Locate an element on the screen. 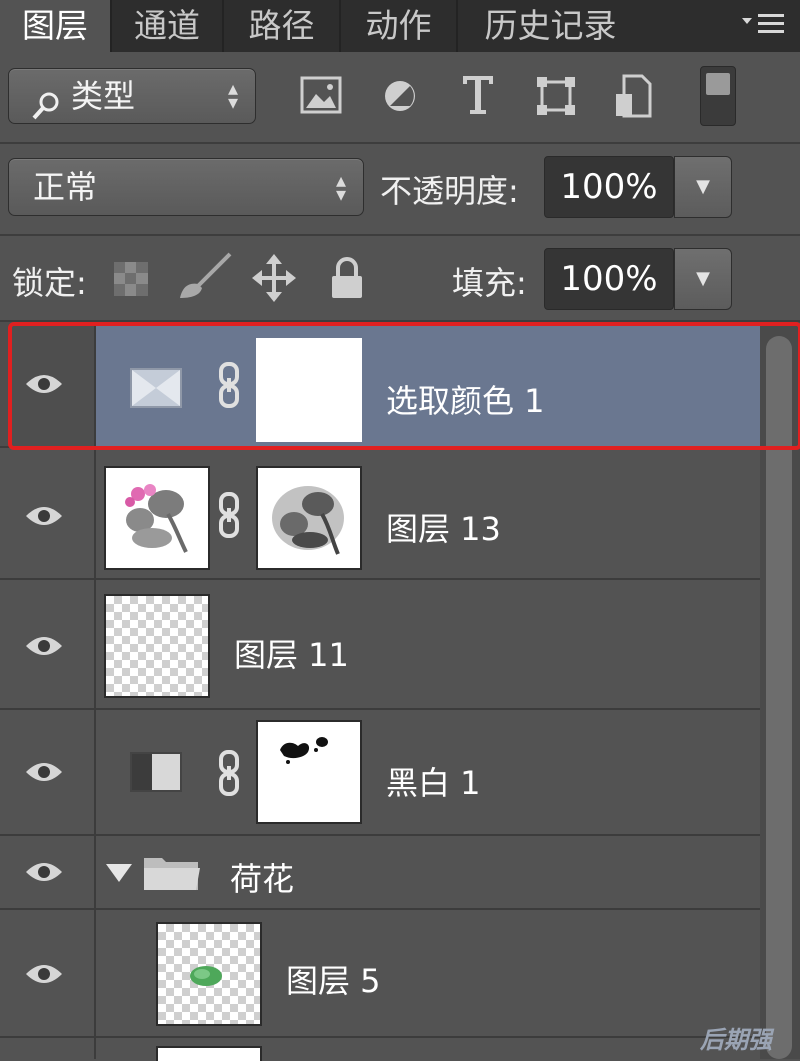  layer-row-layer-5: 图层 5 is located at coordinates (380, 974).